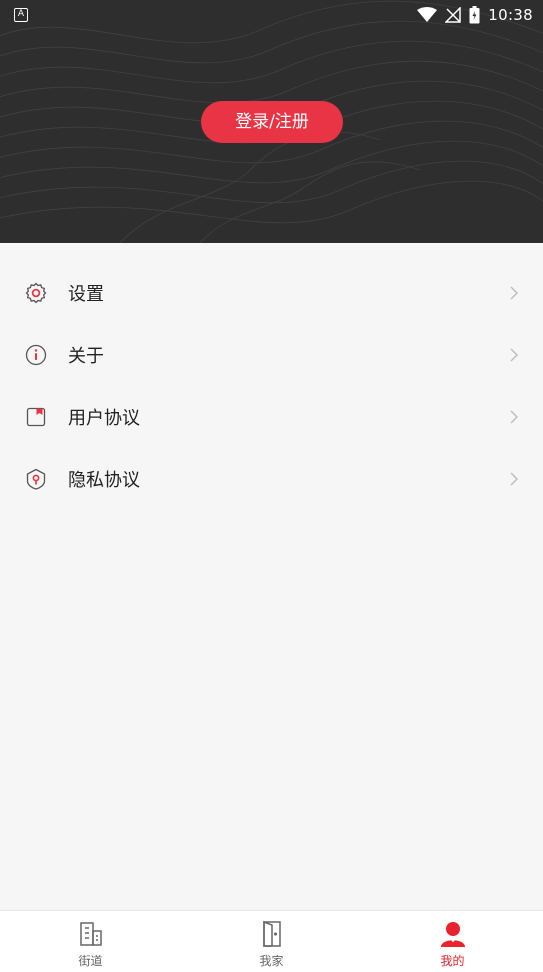 The image size is (543, 972). Describe the element at coordinates (104, 480) in the screenshot. I see `menu-item-label: 隐私协议` at that location.